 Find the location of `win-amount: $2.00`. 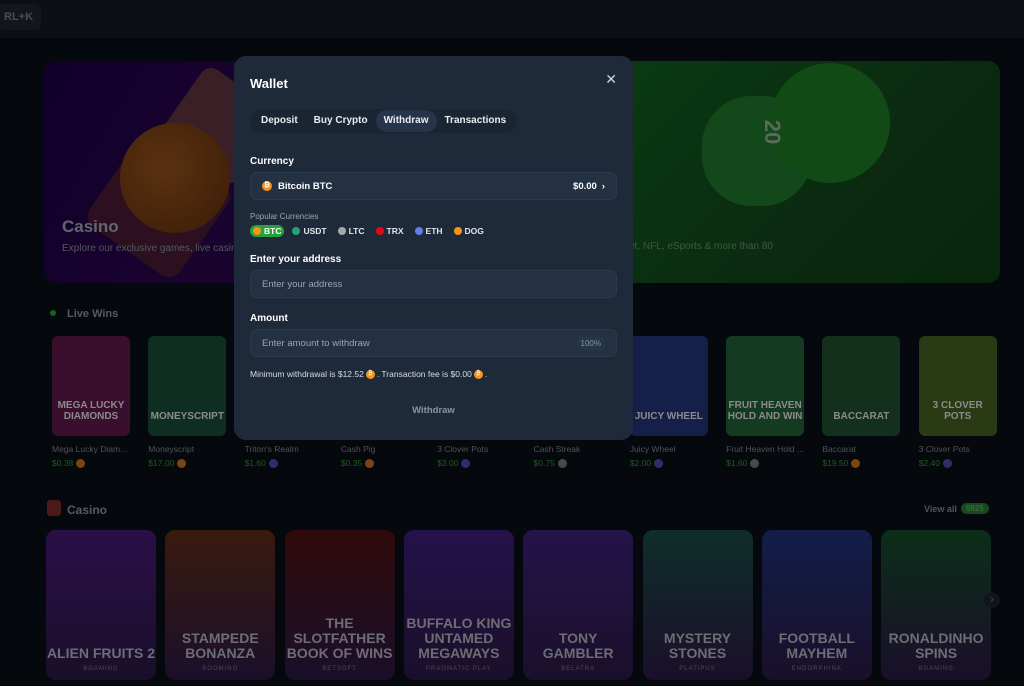

win-amount: $2.00 is located at coordinates (669, 463).